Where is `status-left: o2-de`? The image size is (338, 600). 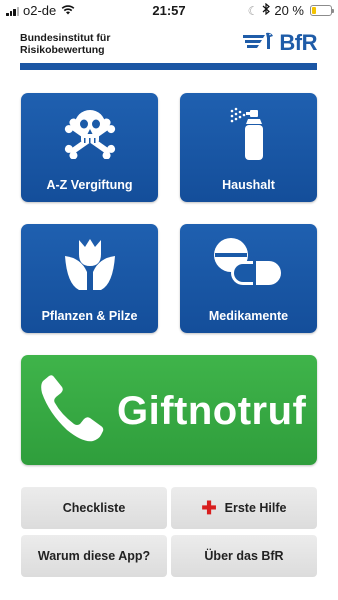 status-left: o2-de is located at coordinates (40, 10).